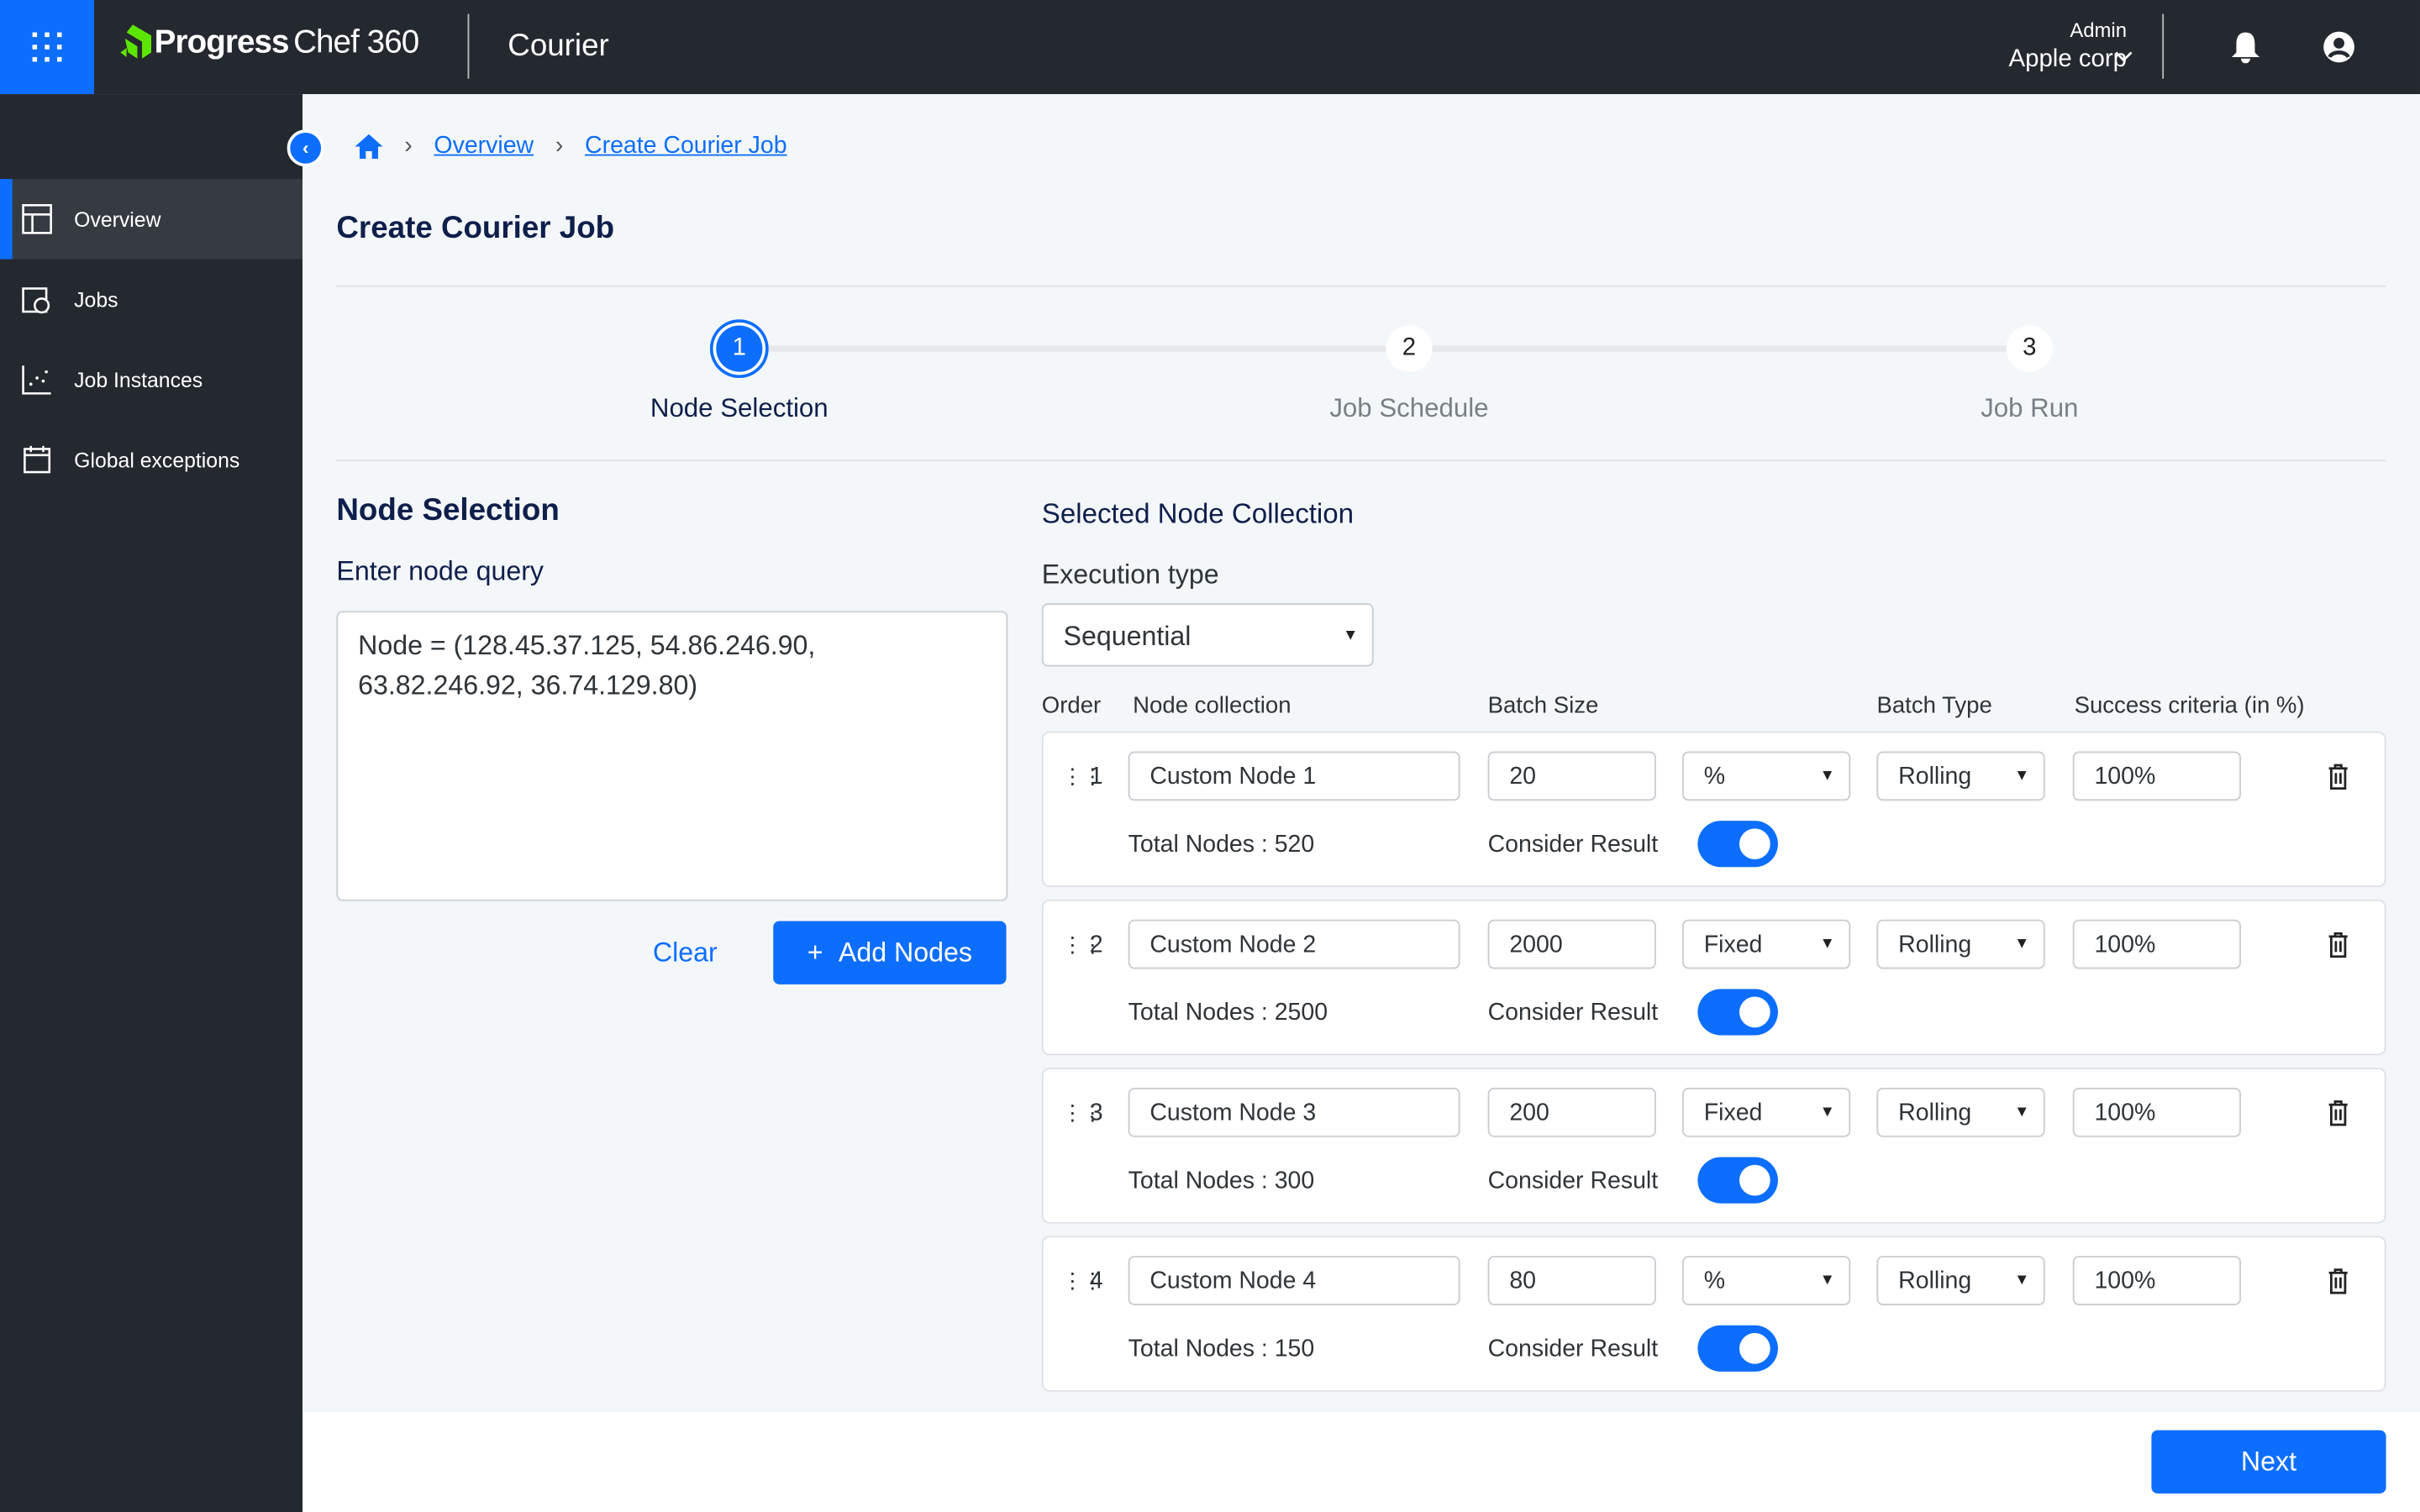  I want to click on row-order: 4, so click(1096, 1281).